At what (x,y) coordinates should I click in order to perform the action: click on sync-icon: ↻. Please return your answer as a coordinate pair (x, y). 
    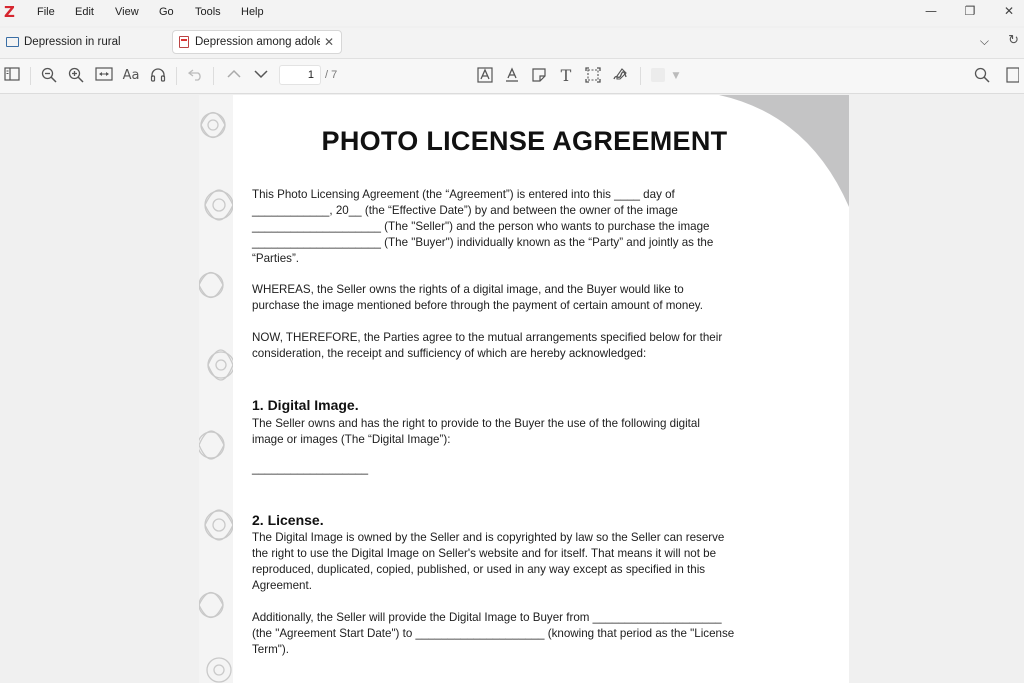
    Looking at the image, I should click on (1013, 40).